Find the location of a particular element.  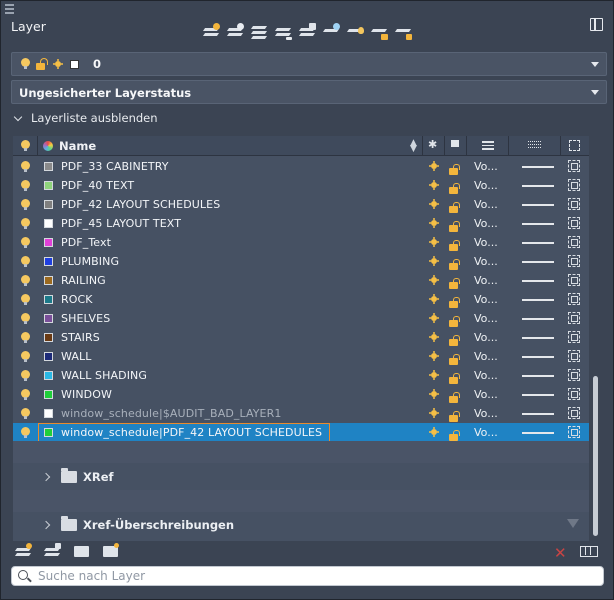

isolate-icon is located at coordinates (355, 31).